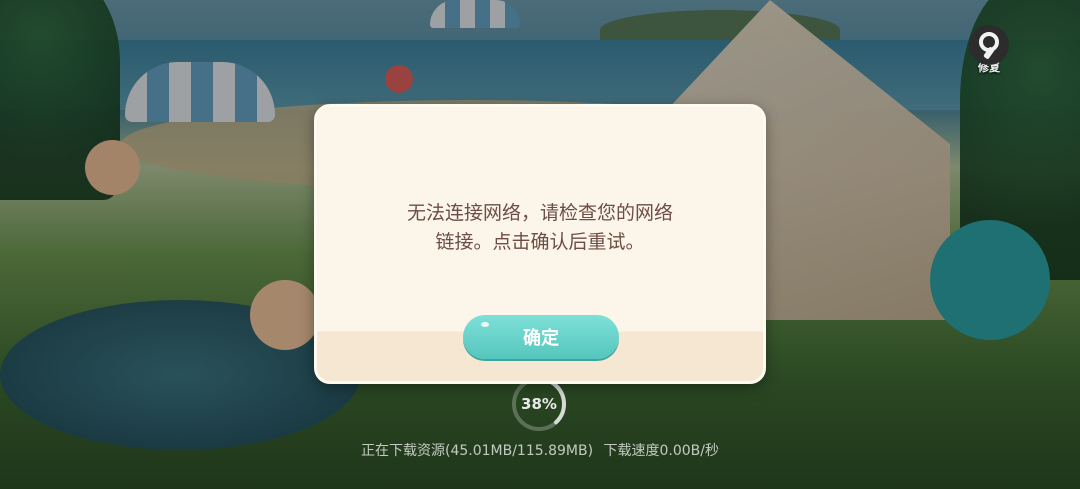 Image resolution: width=1080 pixels, height=489 pixels. I want to click on confirm-button: 确定, so click(541, 337).